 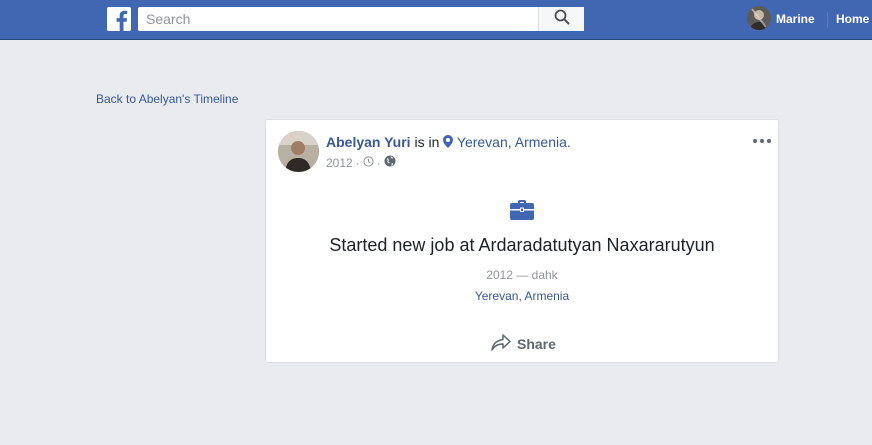 What do you see at coordinates (427, 142) in the screenshot?
I see `is-in-text: is in` at bounding box center [427, 142].